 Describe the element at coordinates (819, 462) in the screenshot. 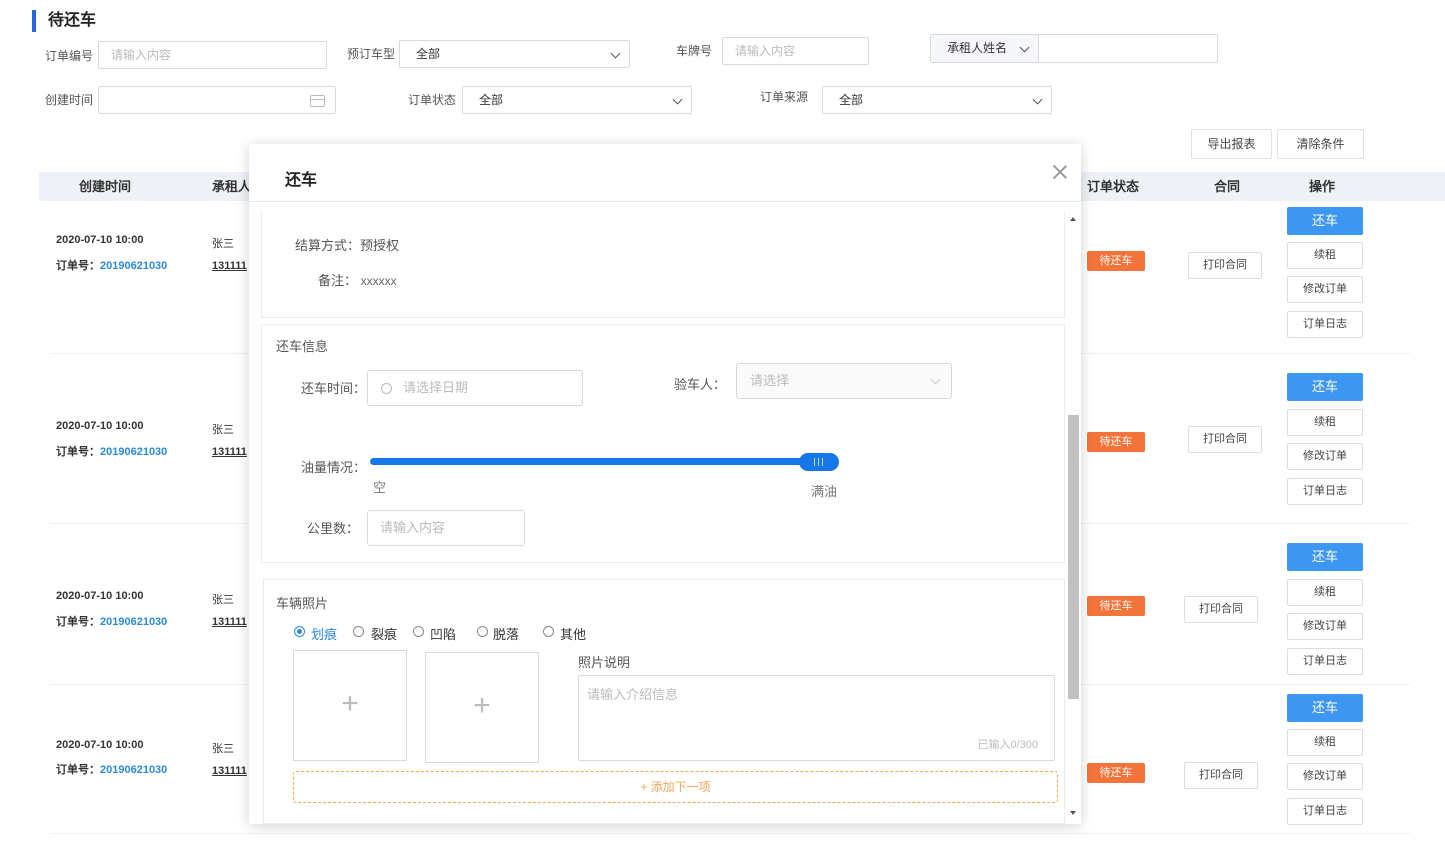

I see `fuel-slider-handle` at that location.